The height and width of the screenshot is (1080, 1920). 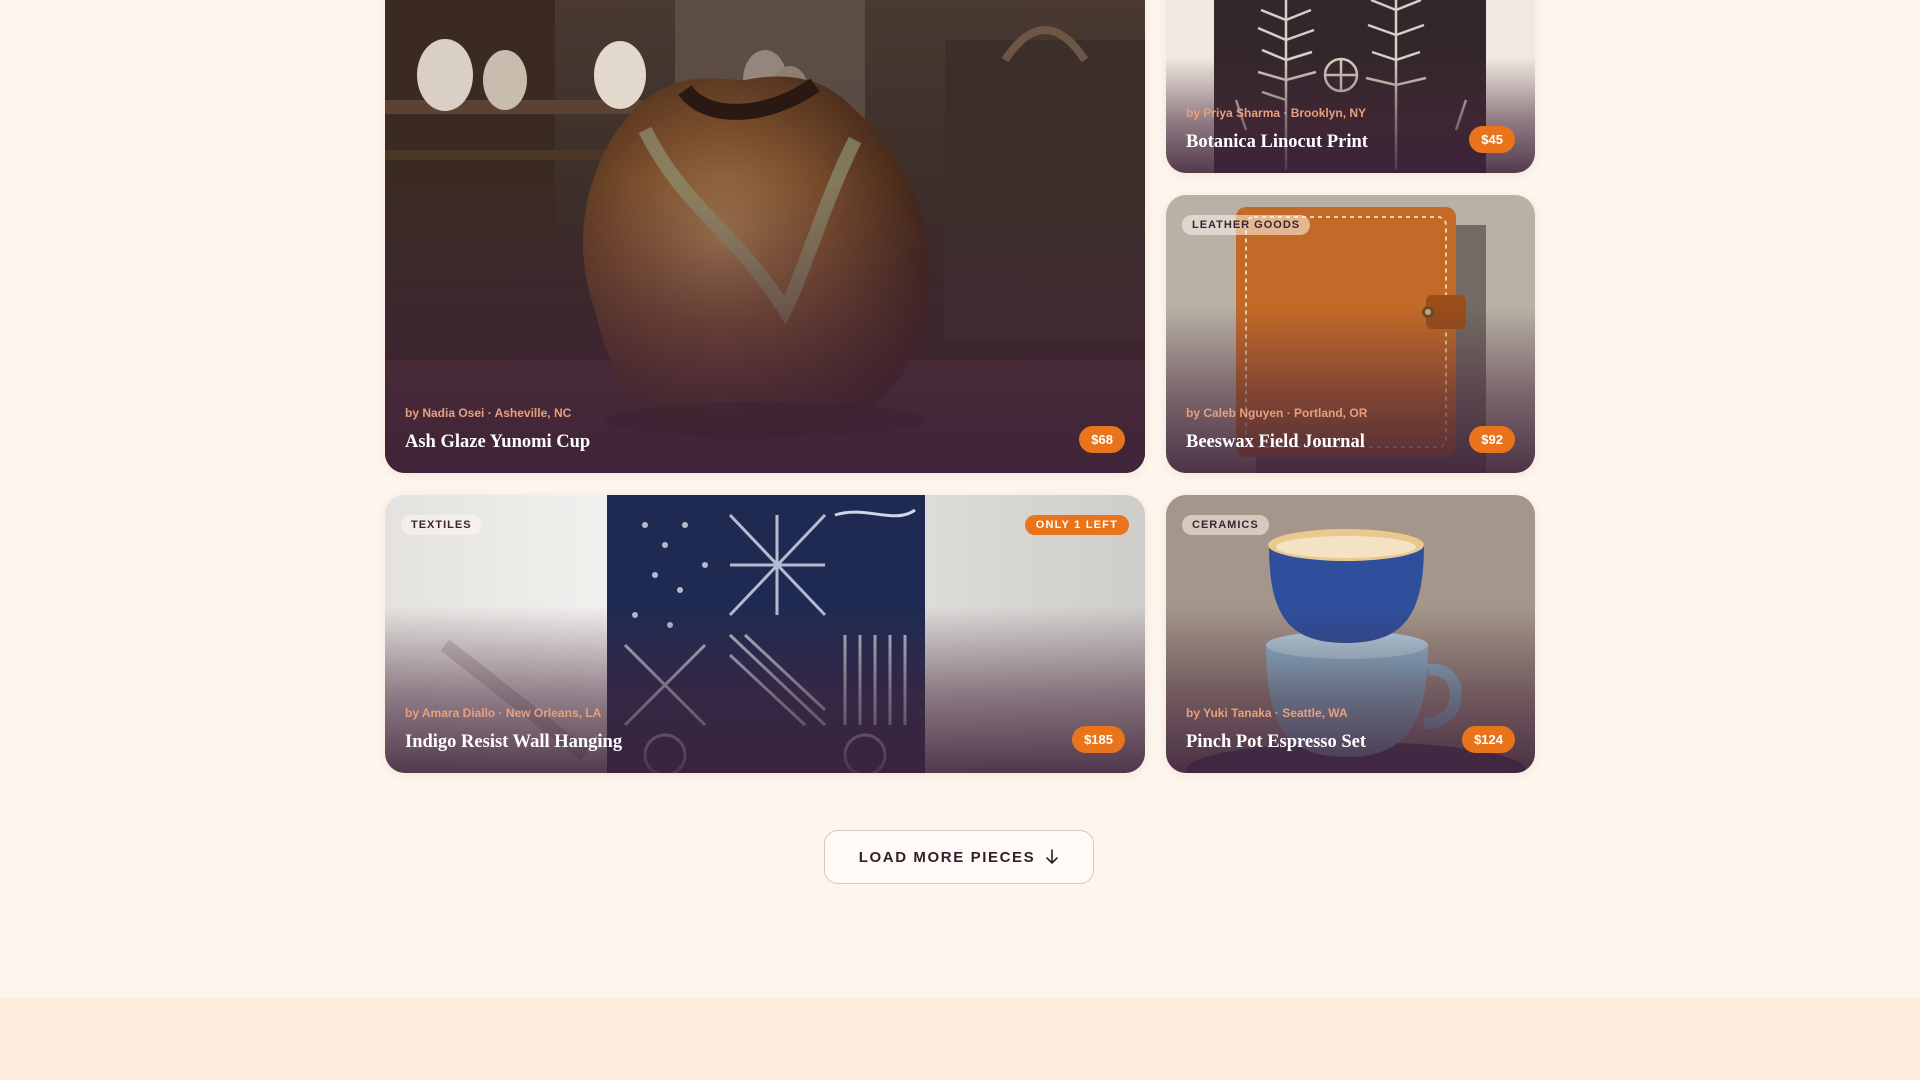 What do you see at coordinates (1276, 742) in the screenshot?
I see `product-title: Pinch Pot Espresso Set` at bounding box center [1276, 742].